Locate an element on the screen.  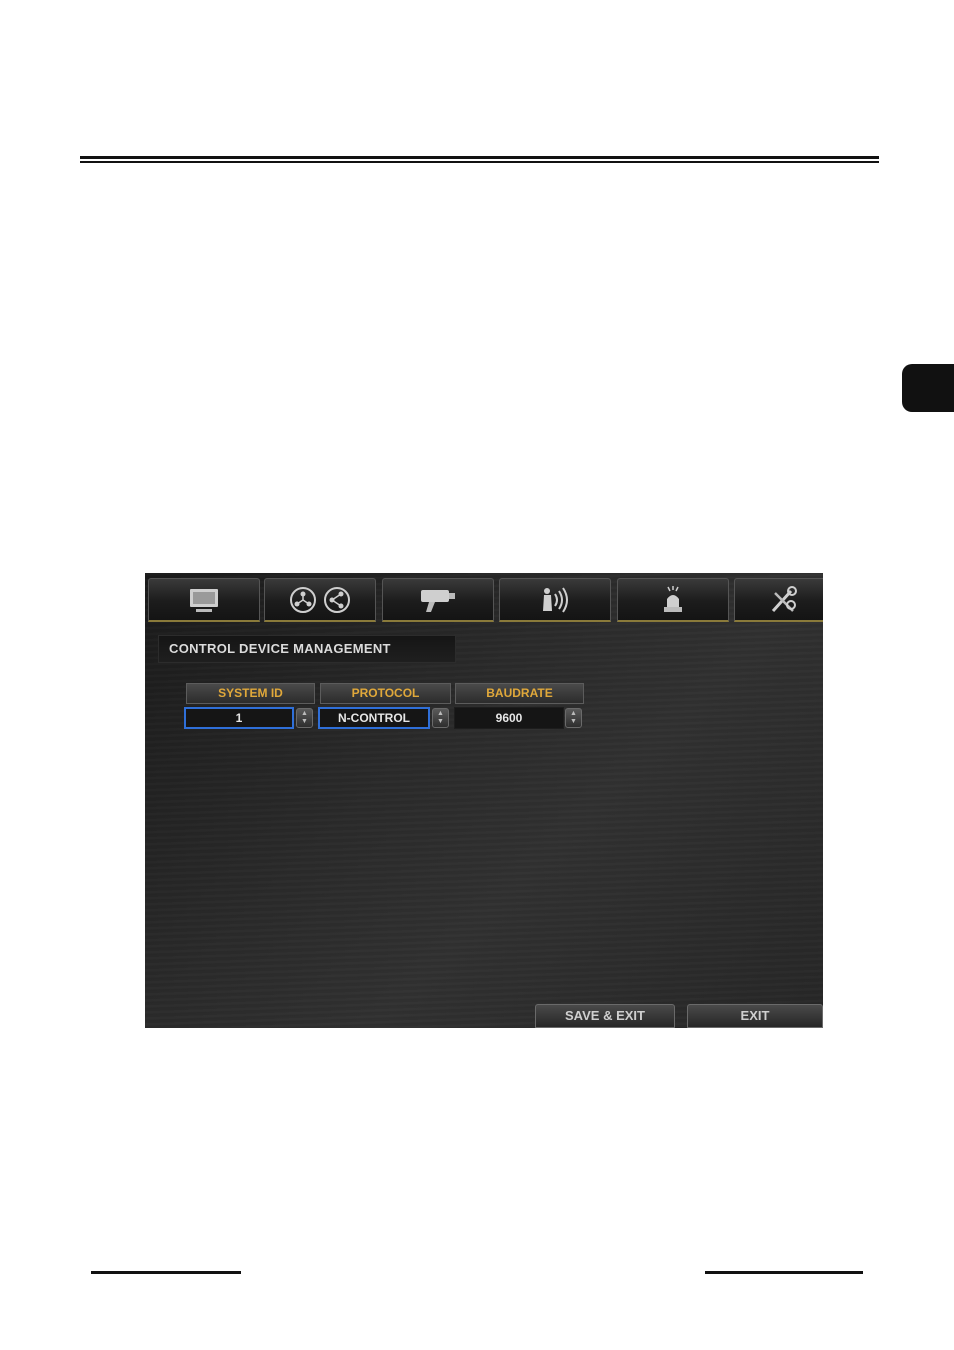
tab-alarm is located at coordinates (673, 600).